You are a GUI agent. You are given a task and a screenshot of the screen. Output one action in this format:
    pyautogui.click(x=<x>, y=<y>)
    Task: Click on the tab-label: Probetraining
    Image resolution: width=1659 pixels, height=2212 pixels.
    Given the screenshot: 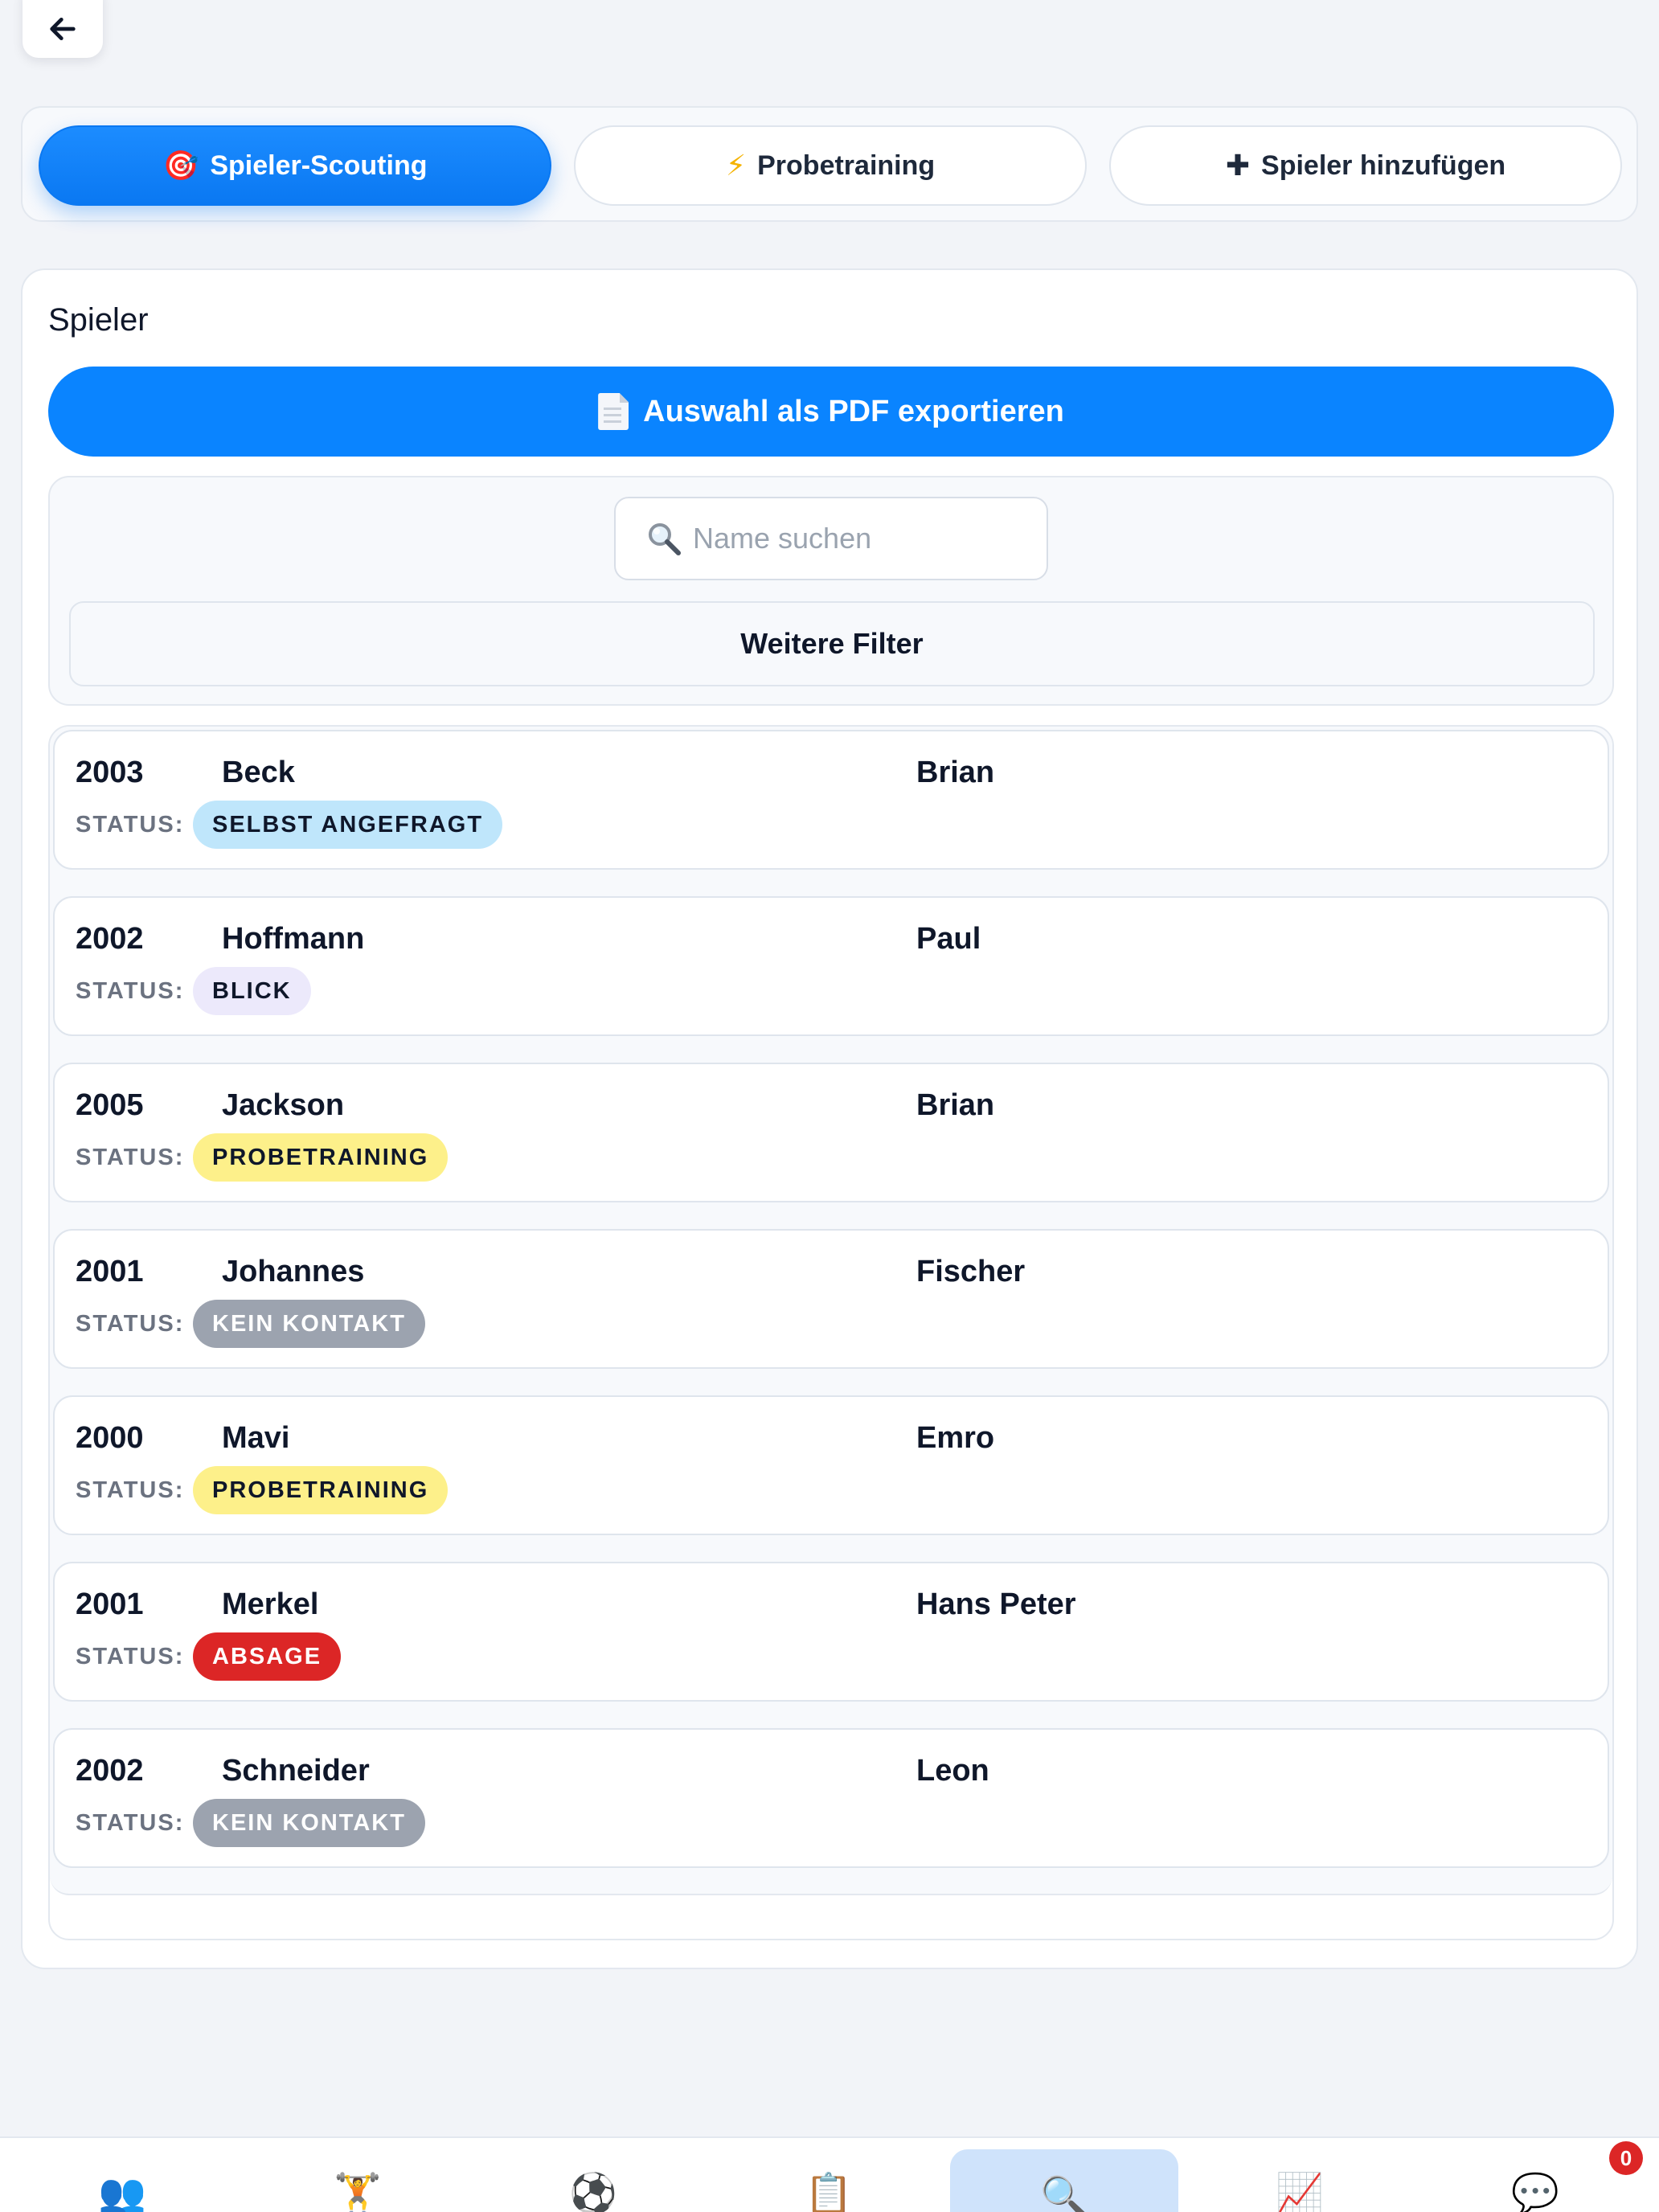 What is the action you would take?
    pyautogui.click(x=846, y=165)
    